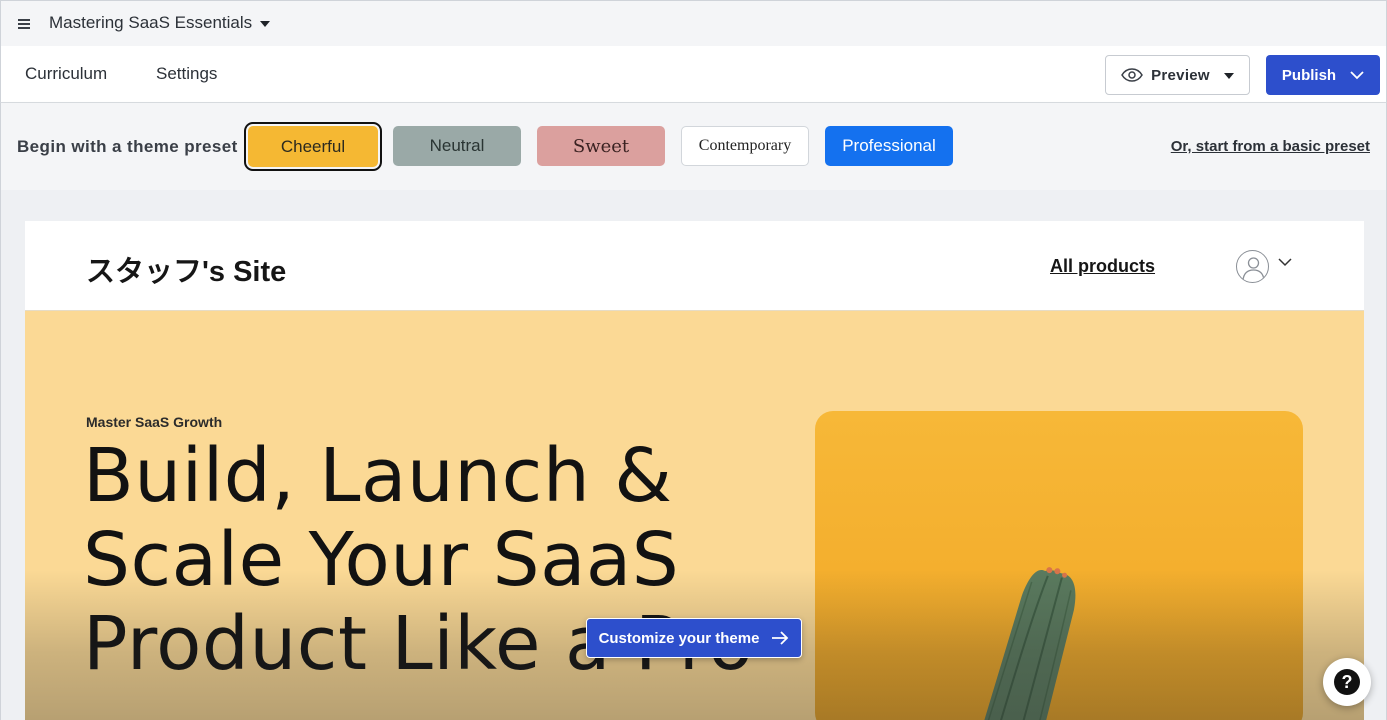  I want to click on top-bar: Mastering SaaS Essentials, so click(693, 23).